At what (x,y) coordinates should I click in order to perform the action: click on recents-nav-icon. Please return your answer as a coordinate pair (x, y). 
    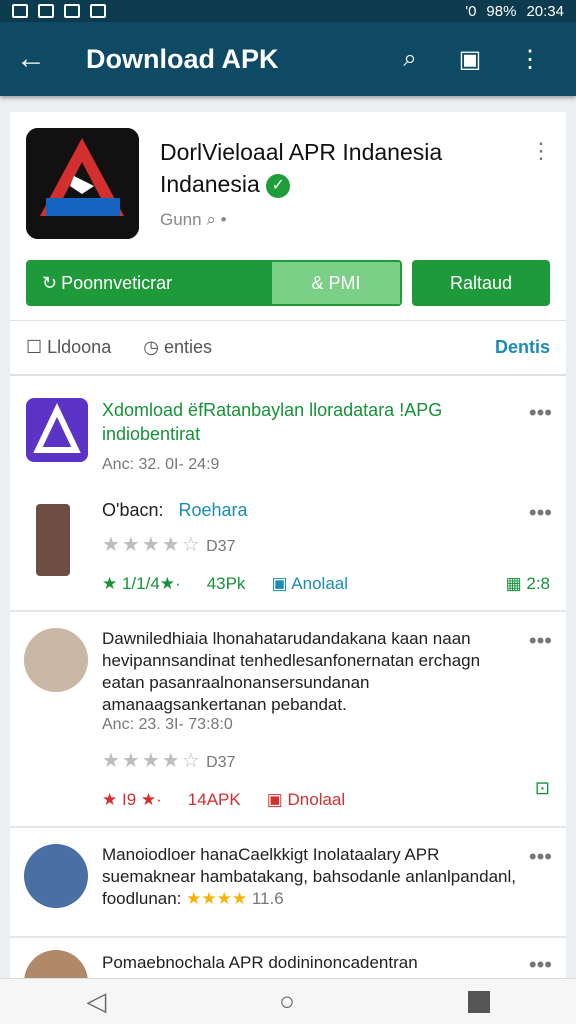
    Looking at the image, I should click on (478, 1001).